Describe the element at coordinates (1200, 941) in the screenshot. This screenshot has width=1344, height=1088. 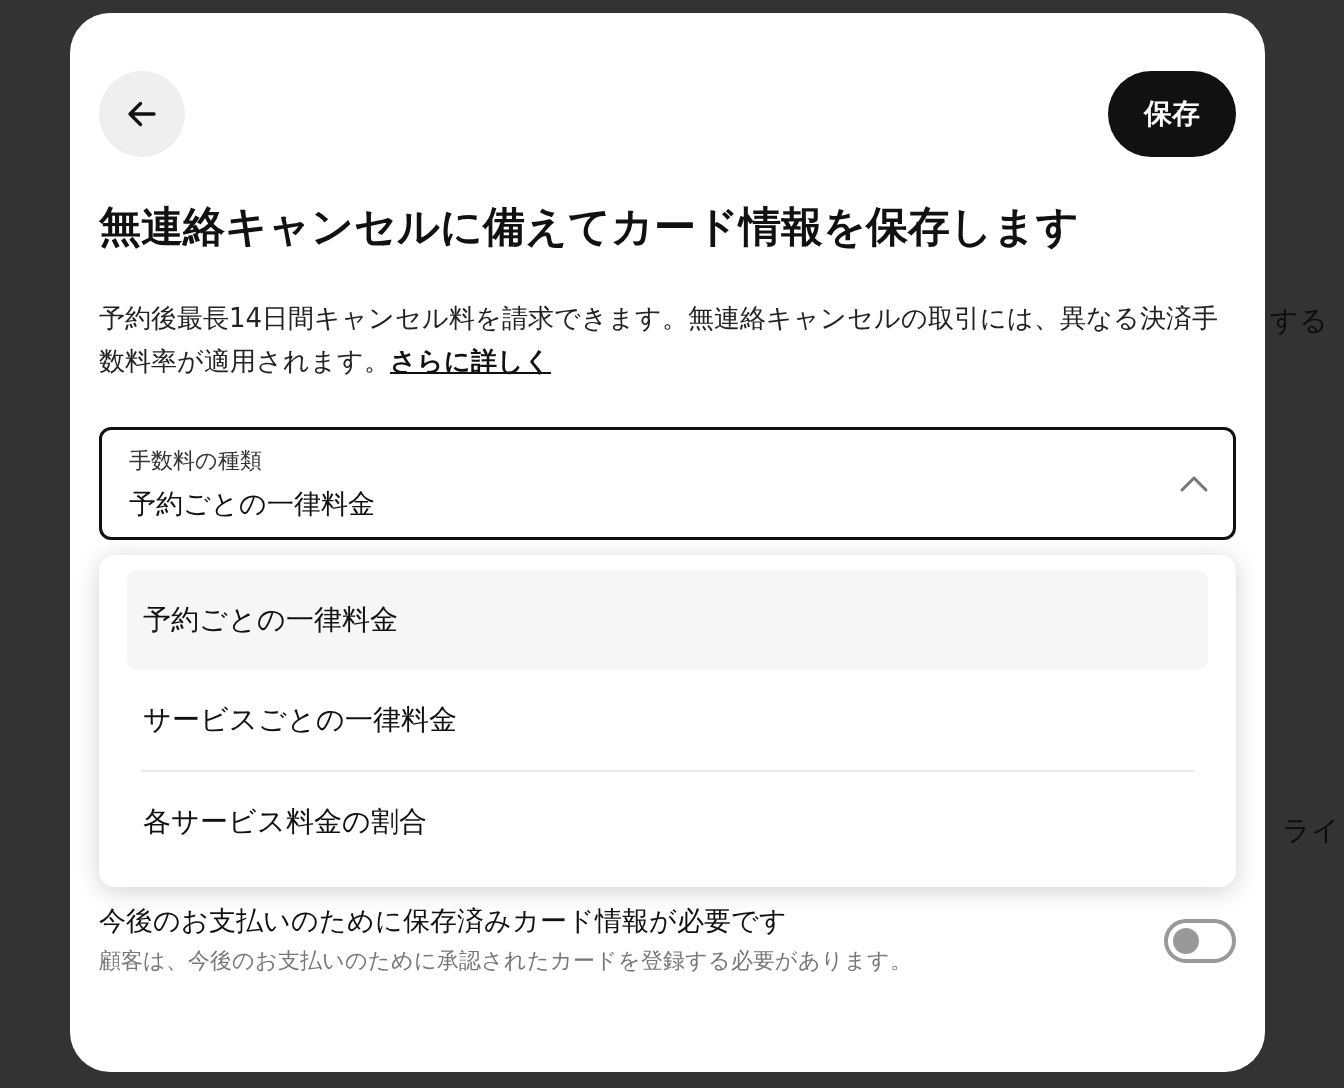
I see `toggle-switch` at that location.